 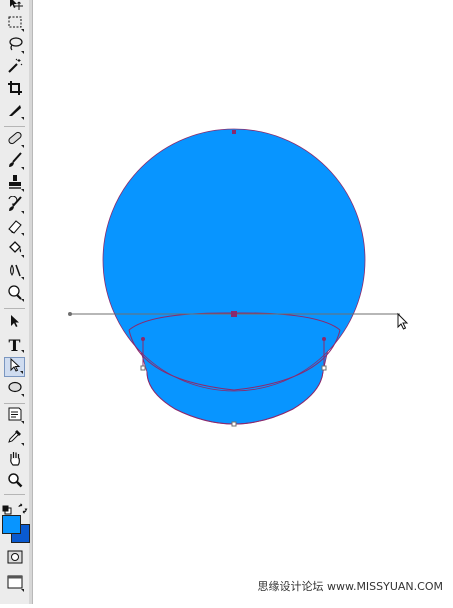 I want to click on direct-selection-tool, so click(x=14, y=367).